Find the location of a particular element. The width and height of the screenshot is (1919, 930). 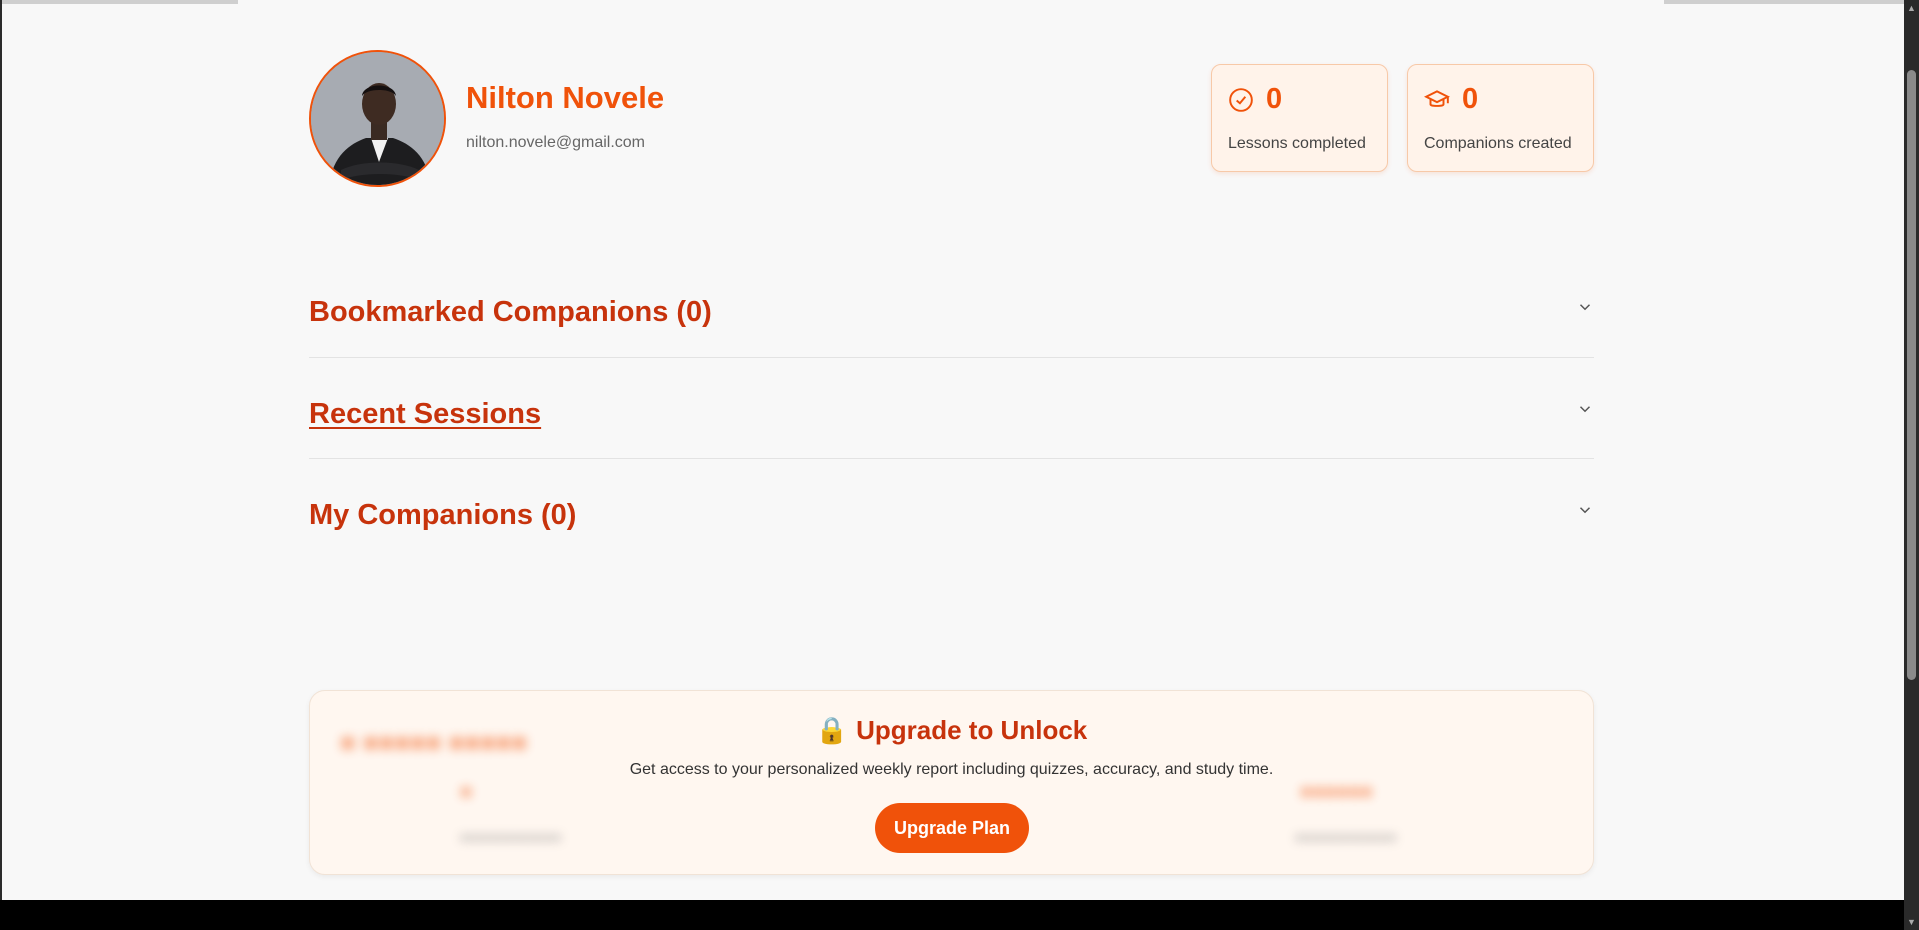

stat-card-lessons: 0 Lessons completed is located at coordinates (1299, 118).